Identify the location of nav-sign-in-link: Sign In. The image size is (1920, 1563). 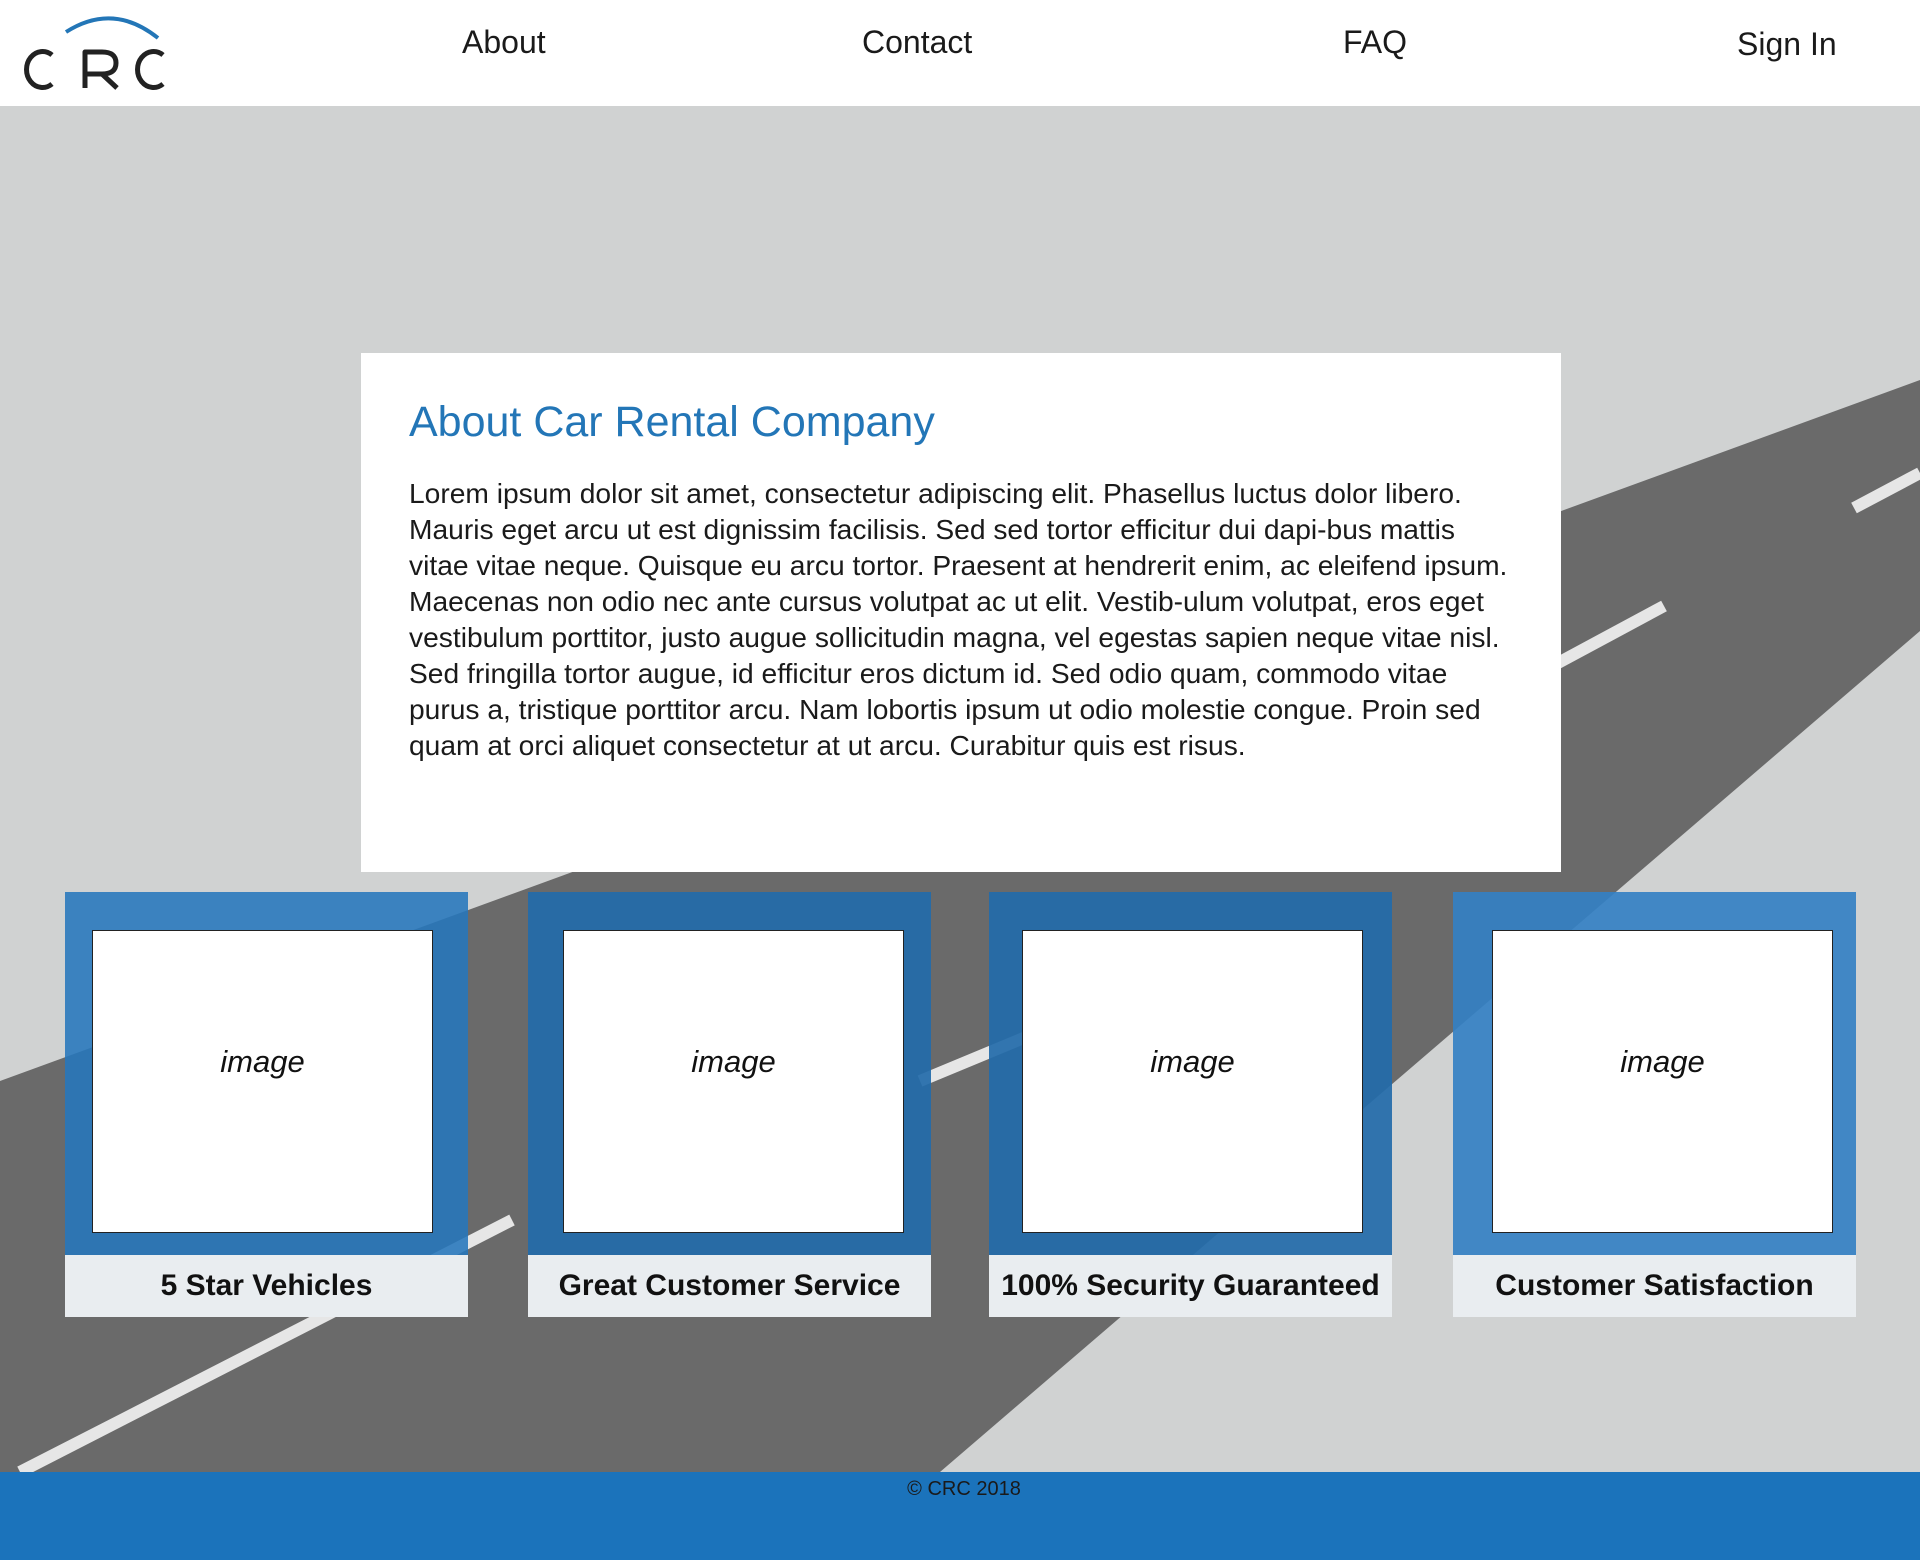
(1787, 44).